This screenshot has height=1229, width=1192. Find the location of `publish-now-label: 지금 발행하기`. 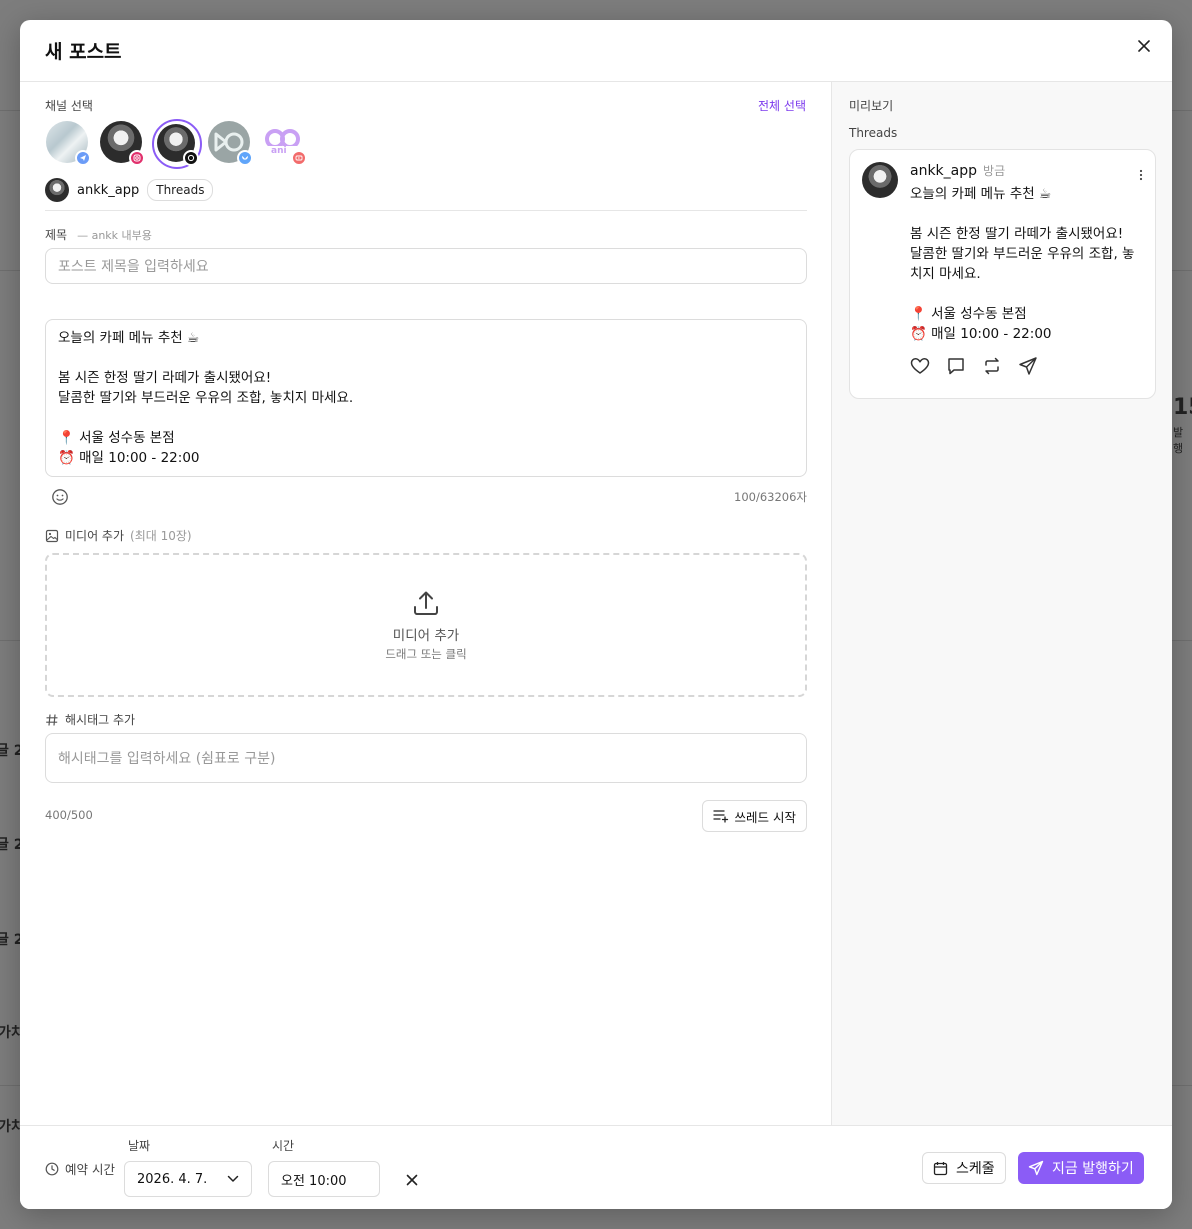

publish-now-label: 지금 발행하기 is located at coordinates (1093, 1169).